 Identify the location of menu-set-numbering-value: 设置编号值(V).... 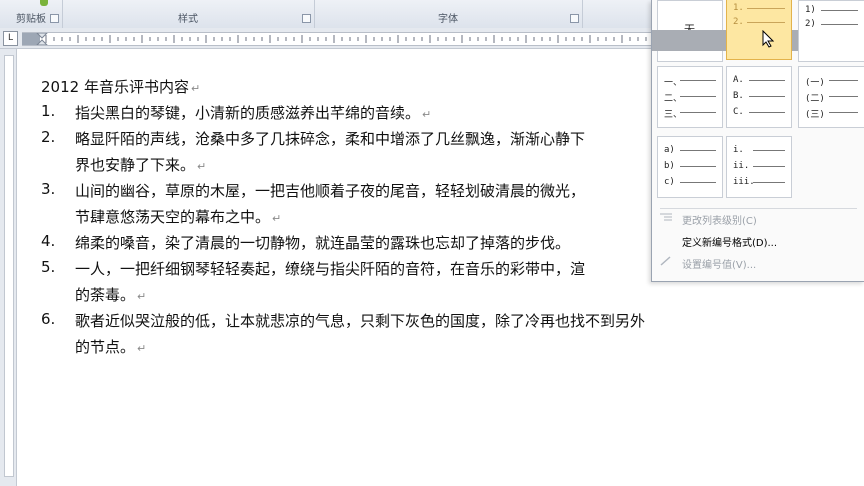
(719, 263).